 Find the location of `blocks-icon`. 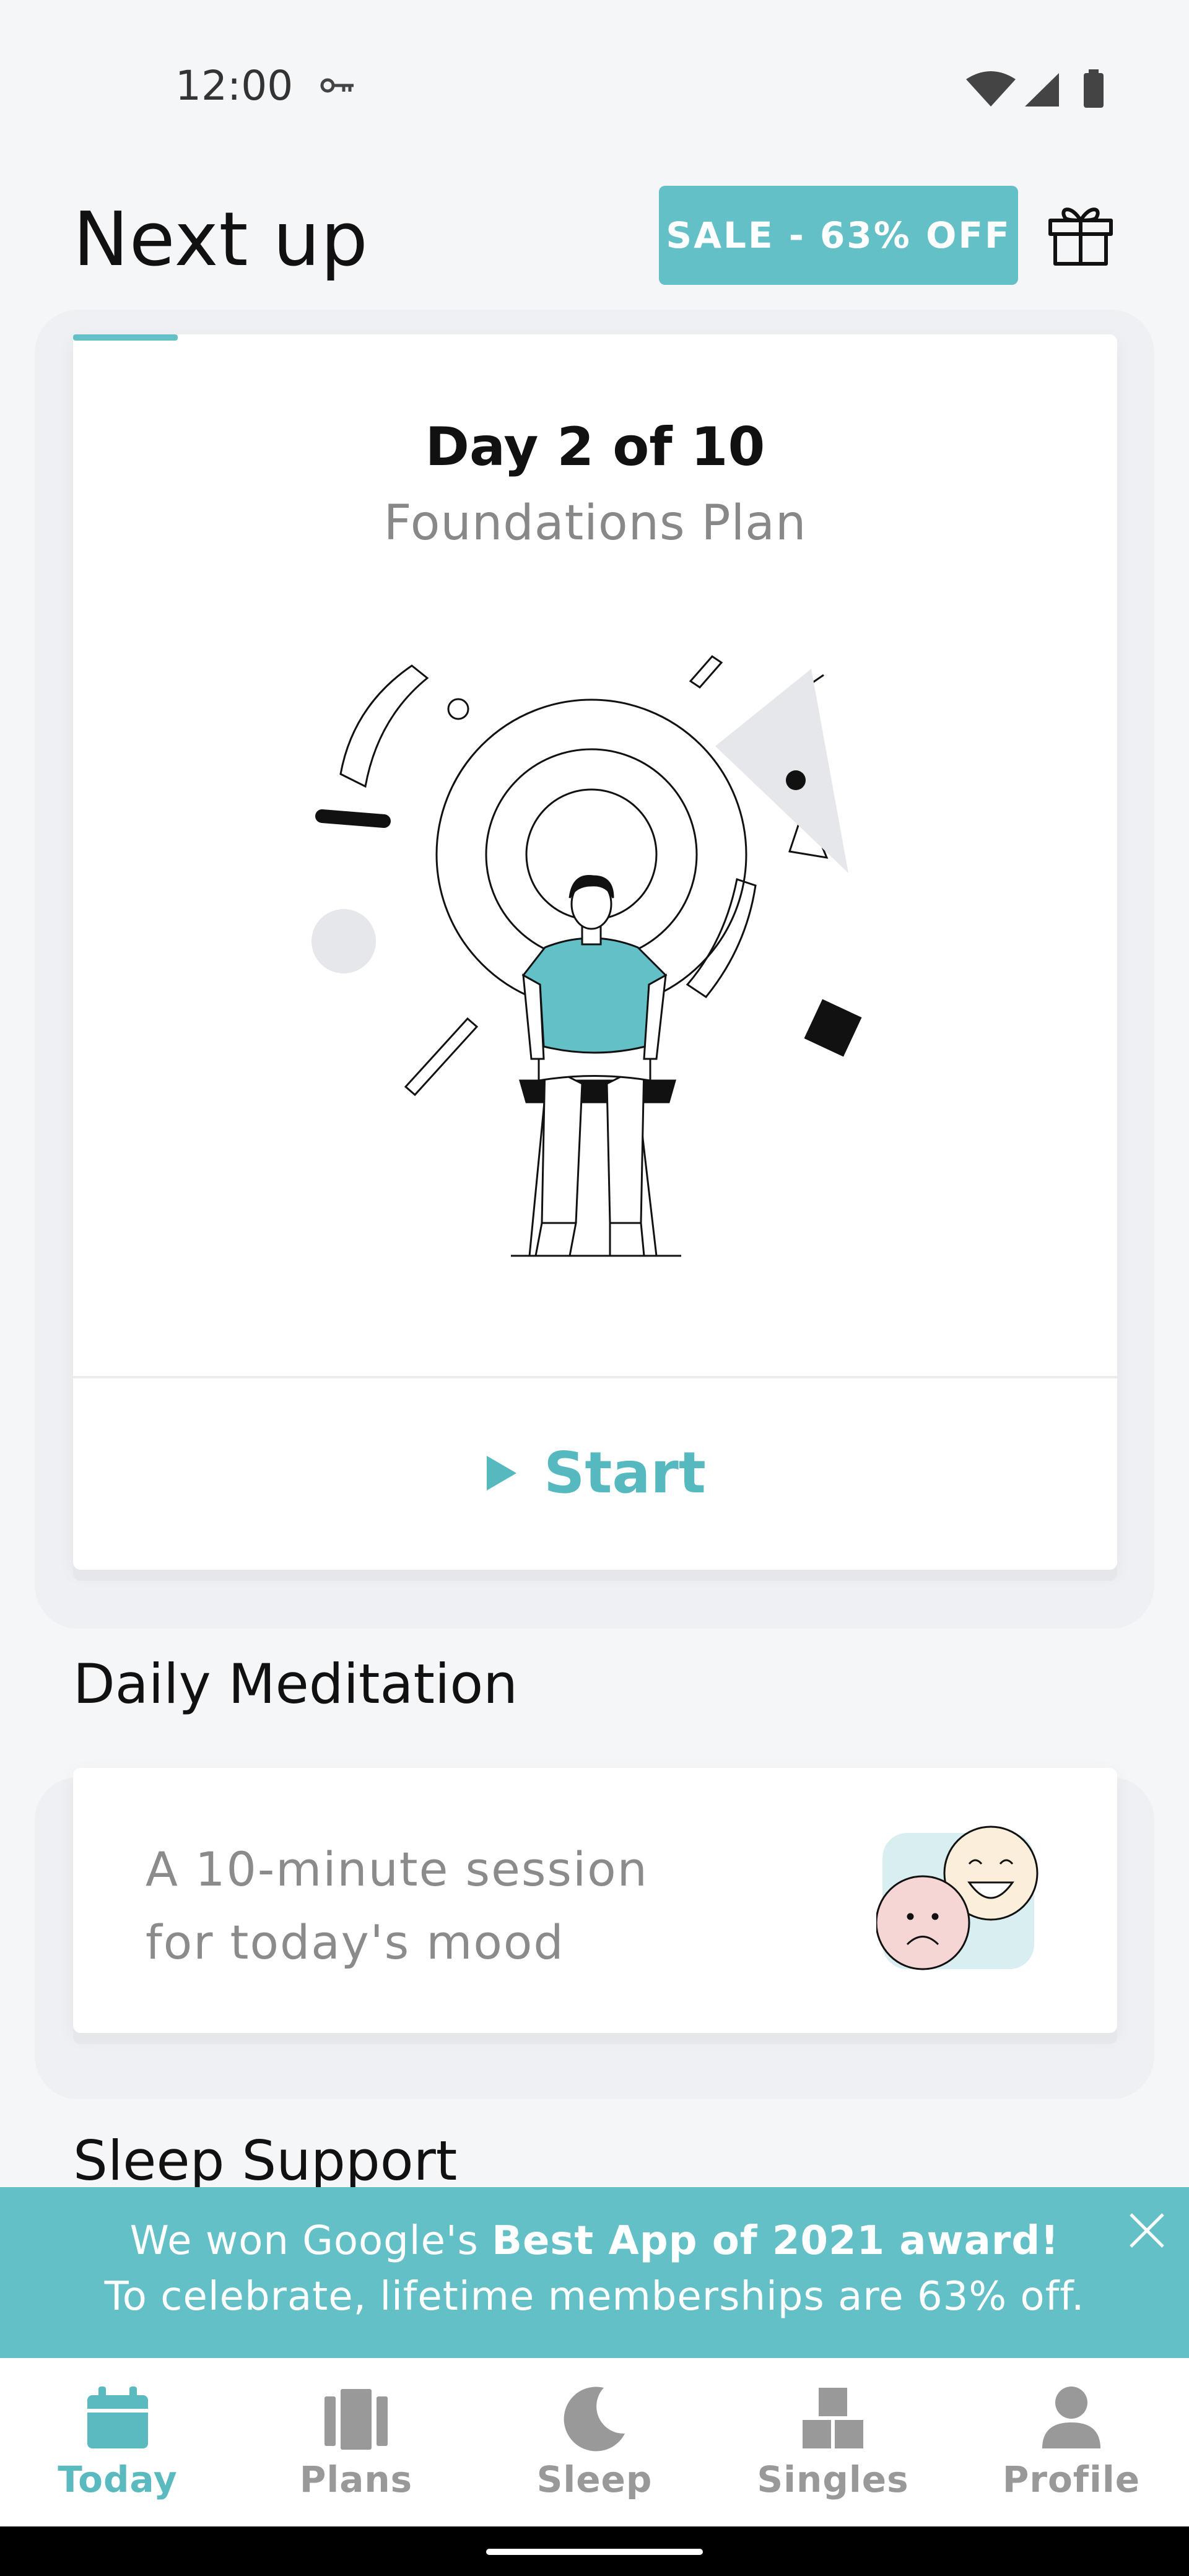

blocks-icon is located at coordinates (833, 2418).